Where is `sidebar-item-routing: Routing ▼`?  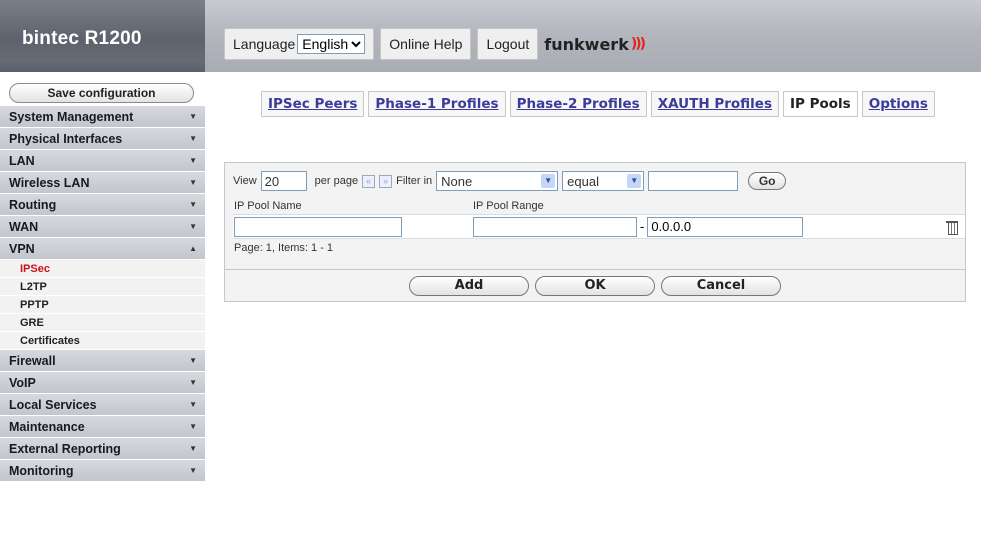 sidebar-item-routing: Routing ▼ is located at coordinates (102, 205).